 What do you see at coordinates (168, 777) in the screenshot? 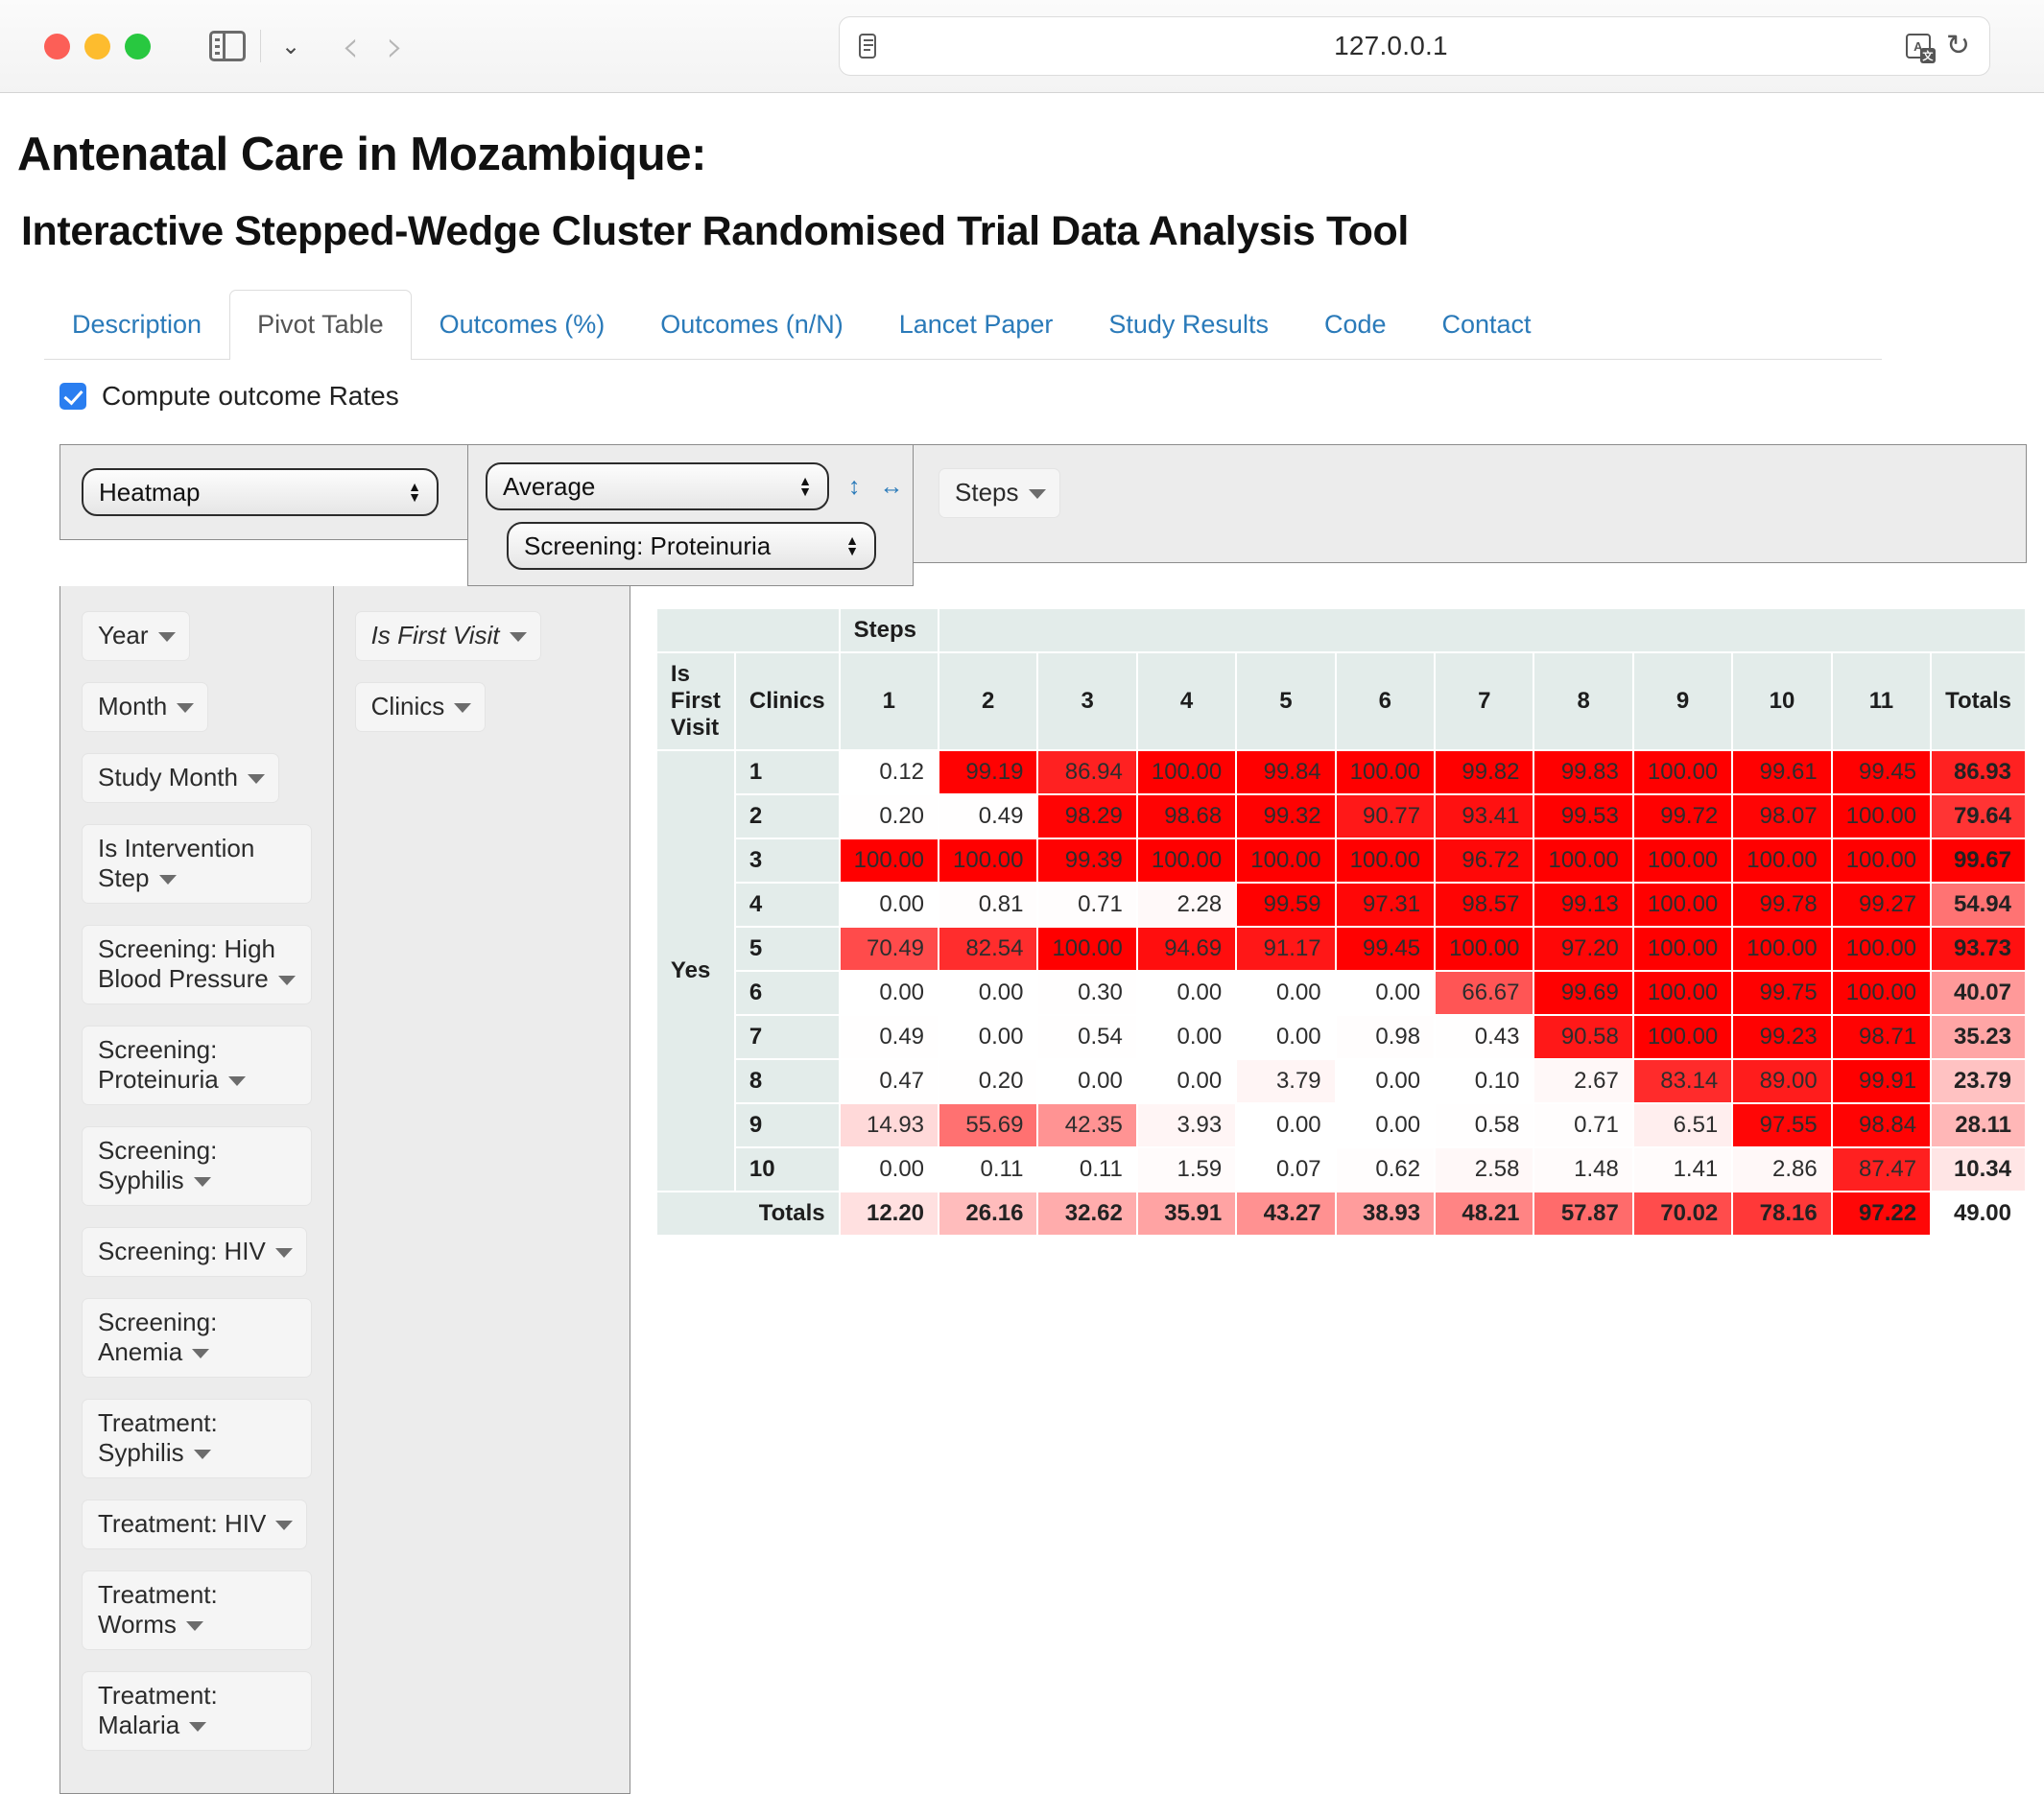
I see `field-label: Study Month` at bounding box center [168, 777].